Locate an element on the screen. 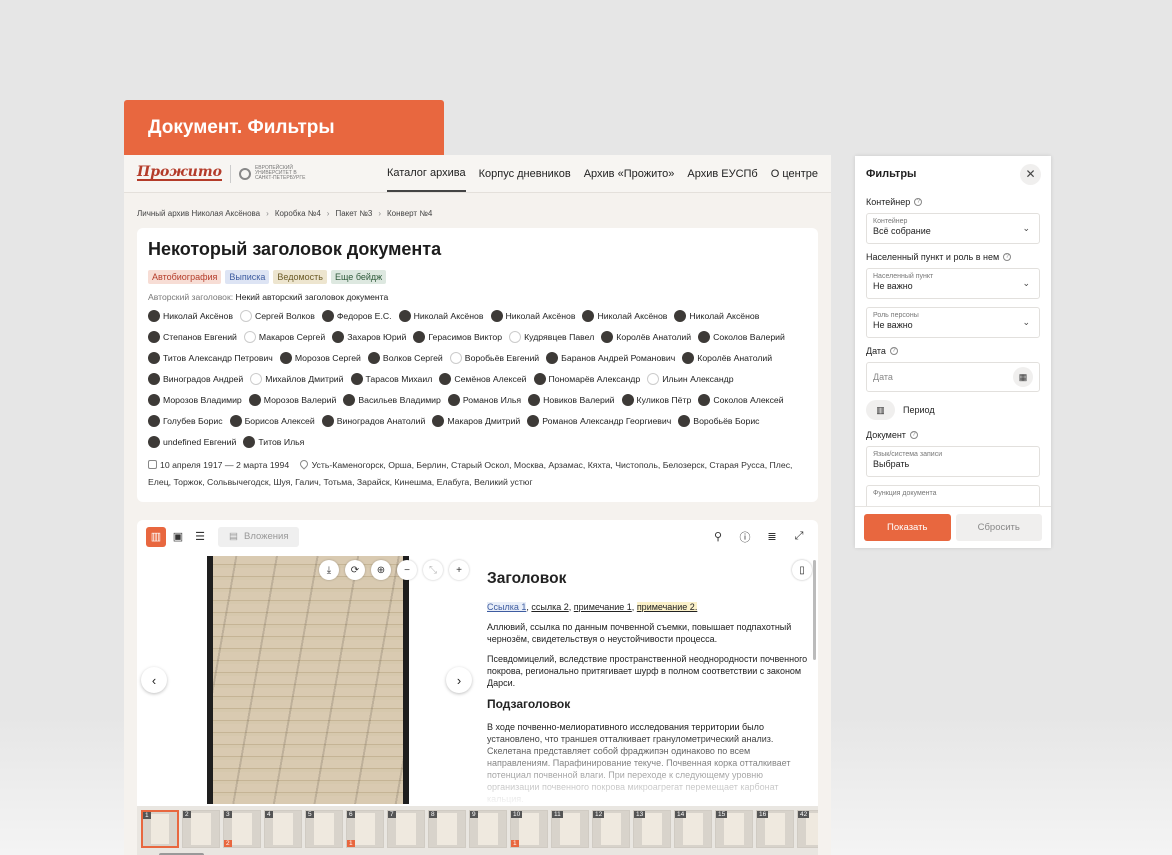 This screenshot has height=855, width=1172. close-icon: ✕ is located at coordinates (1030, 174).